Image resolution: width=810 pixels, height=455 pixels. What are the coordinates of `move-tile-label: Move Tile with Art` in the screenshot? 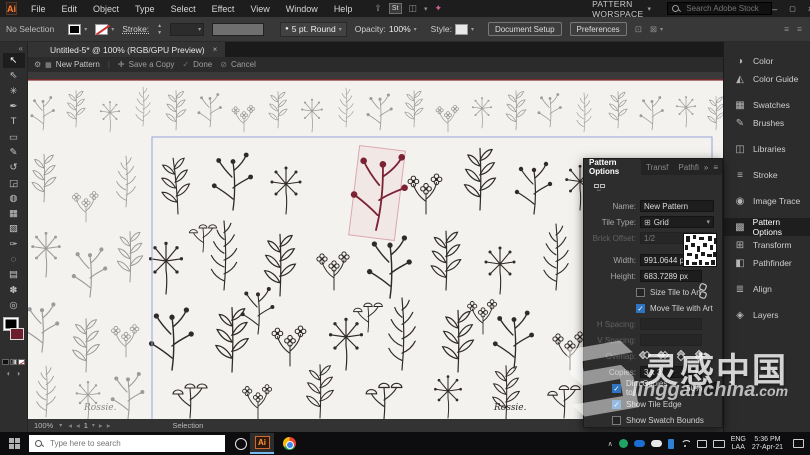 It's located at (681, 308).